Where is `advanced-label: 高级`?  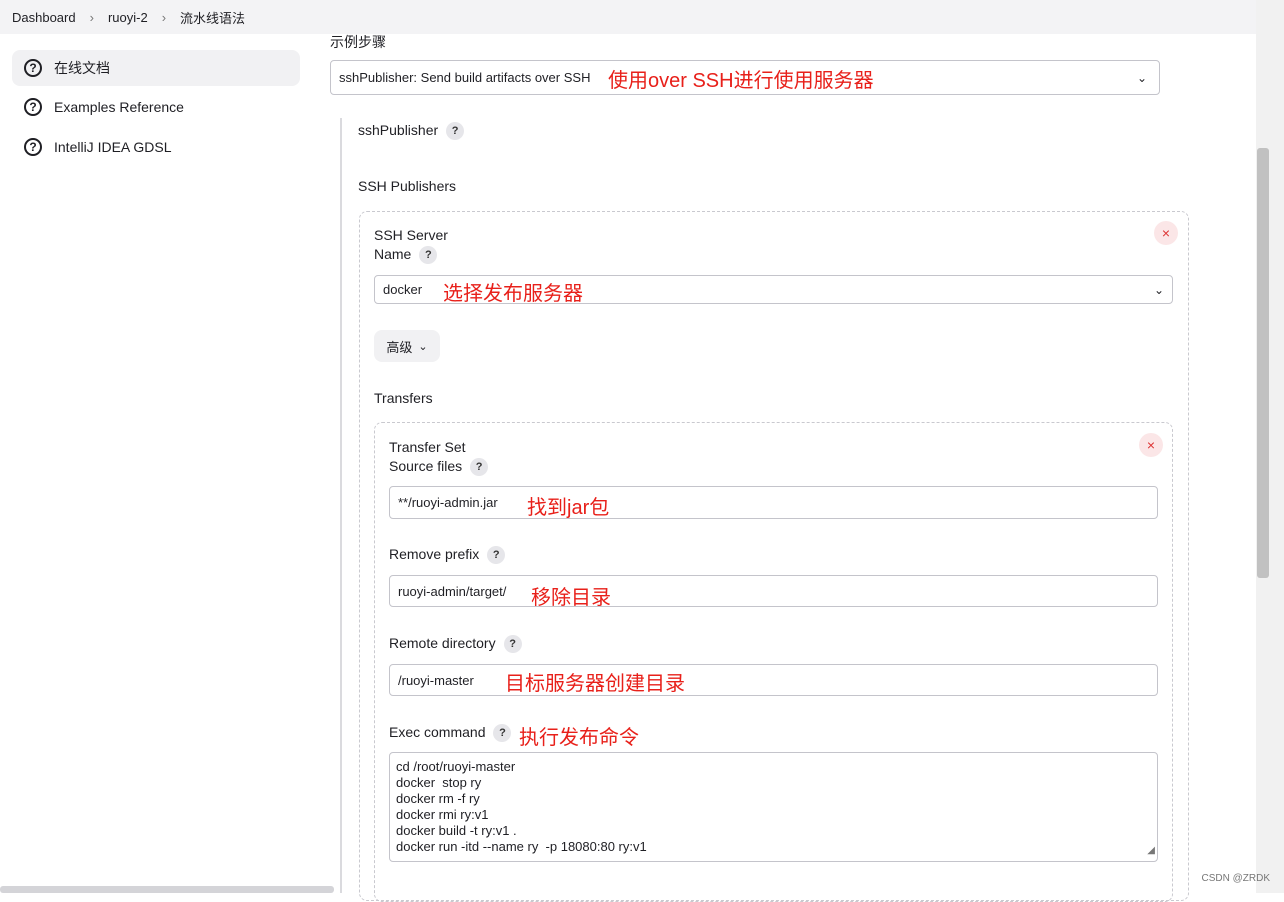
advanced-label: 高级 is located at coordinates (399, 347).